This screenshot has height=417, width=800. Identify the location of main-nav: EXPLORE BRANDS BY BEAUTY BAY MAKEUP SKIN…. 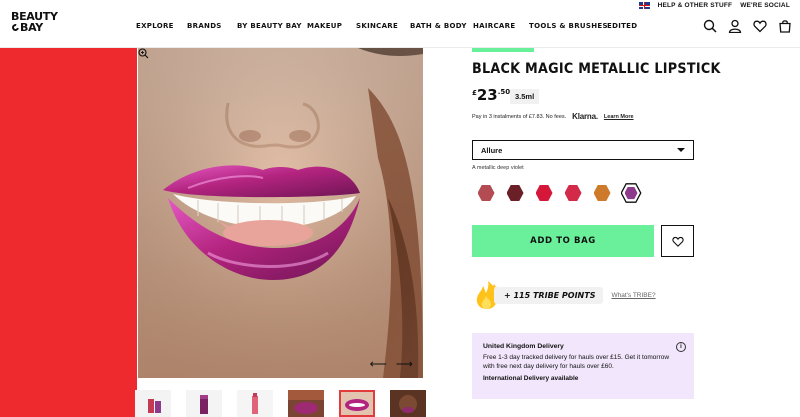
(391, 26).